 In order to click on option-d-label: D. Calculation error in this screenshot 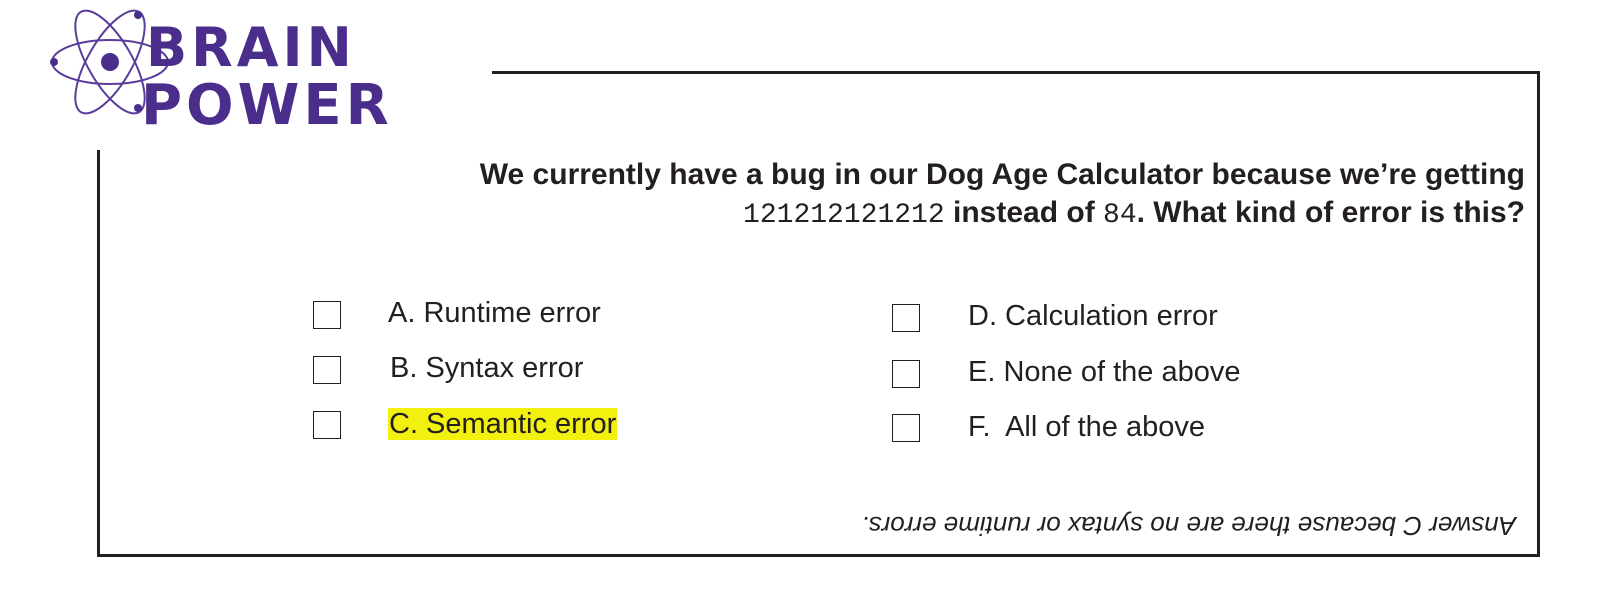, I will do `click(1093, 316)`.